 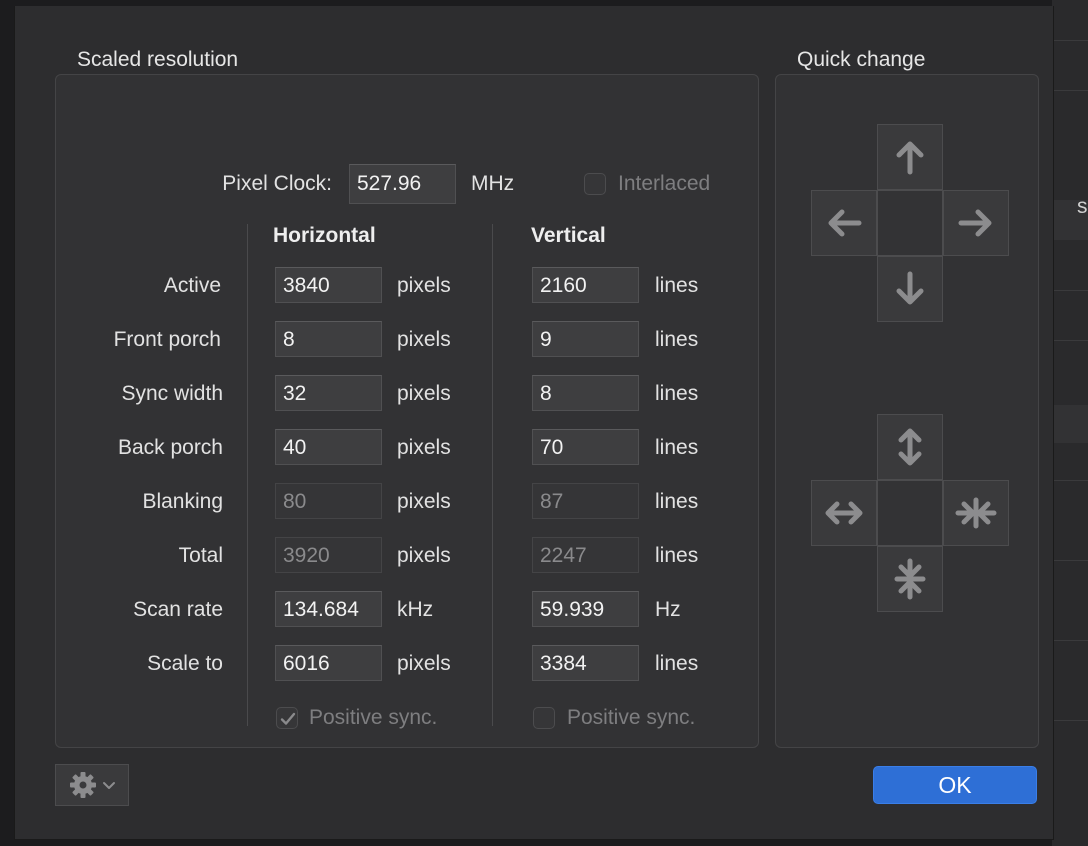 What do you see at coordinates (158, 59) in the screenshot?
I see `scaled-resolution-title: Scaled resolution` at bounding box center [158, 59].